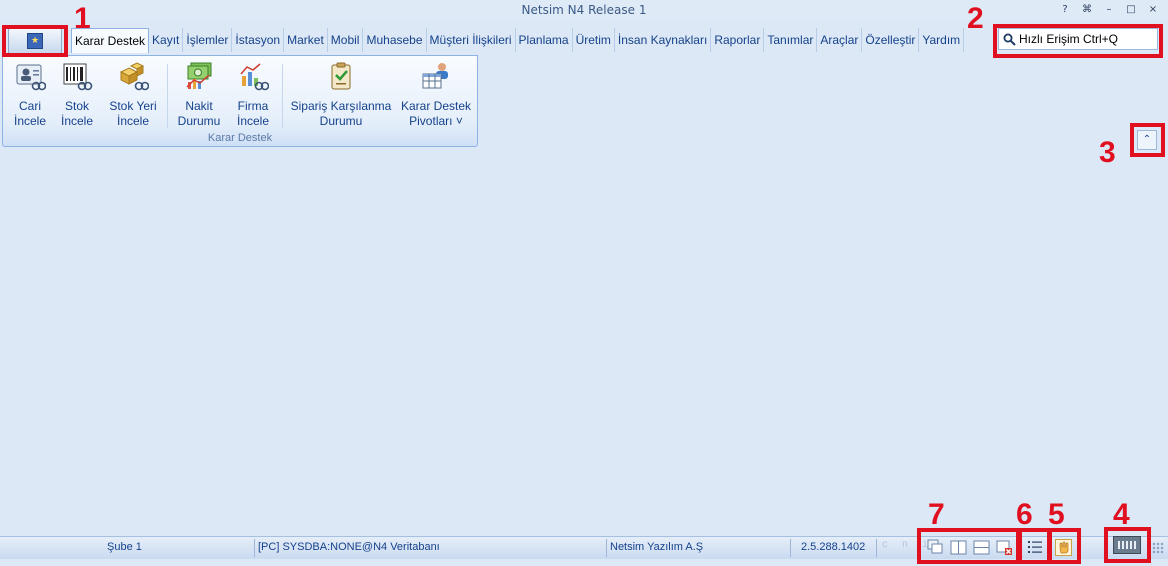 The height and width of the screenshot is (566, 1168). Describe the element at coordinates (436, 106) in the screenshot. I see `karar-destek-pivotlari-line1: Karar Destek` at that location.